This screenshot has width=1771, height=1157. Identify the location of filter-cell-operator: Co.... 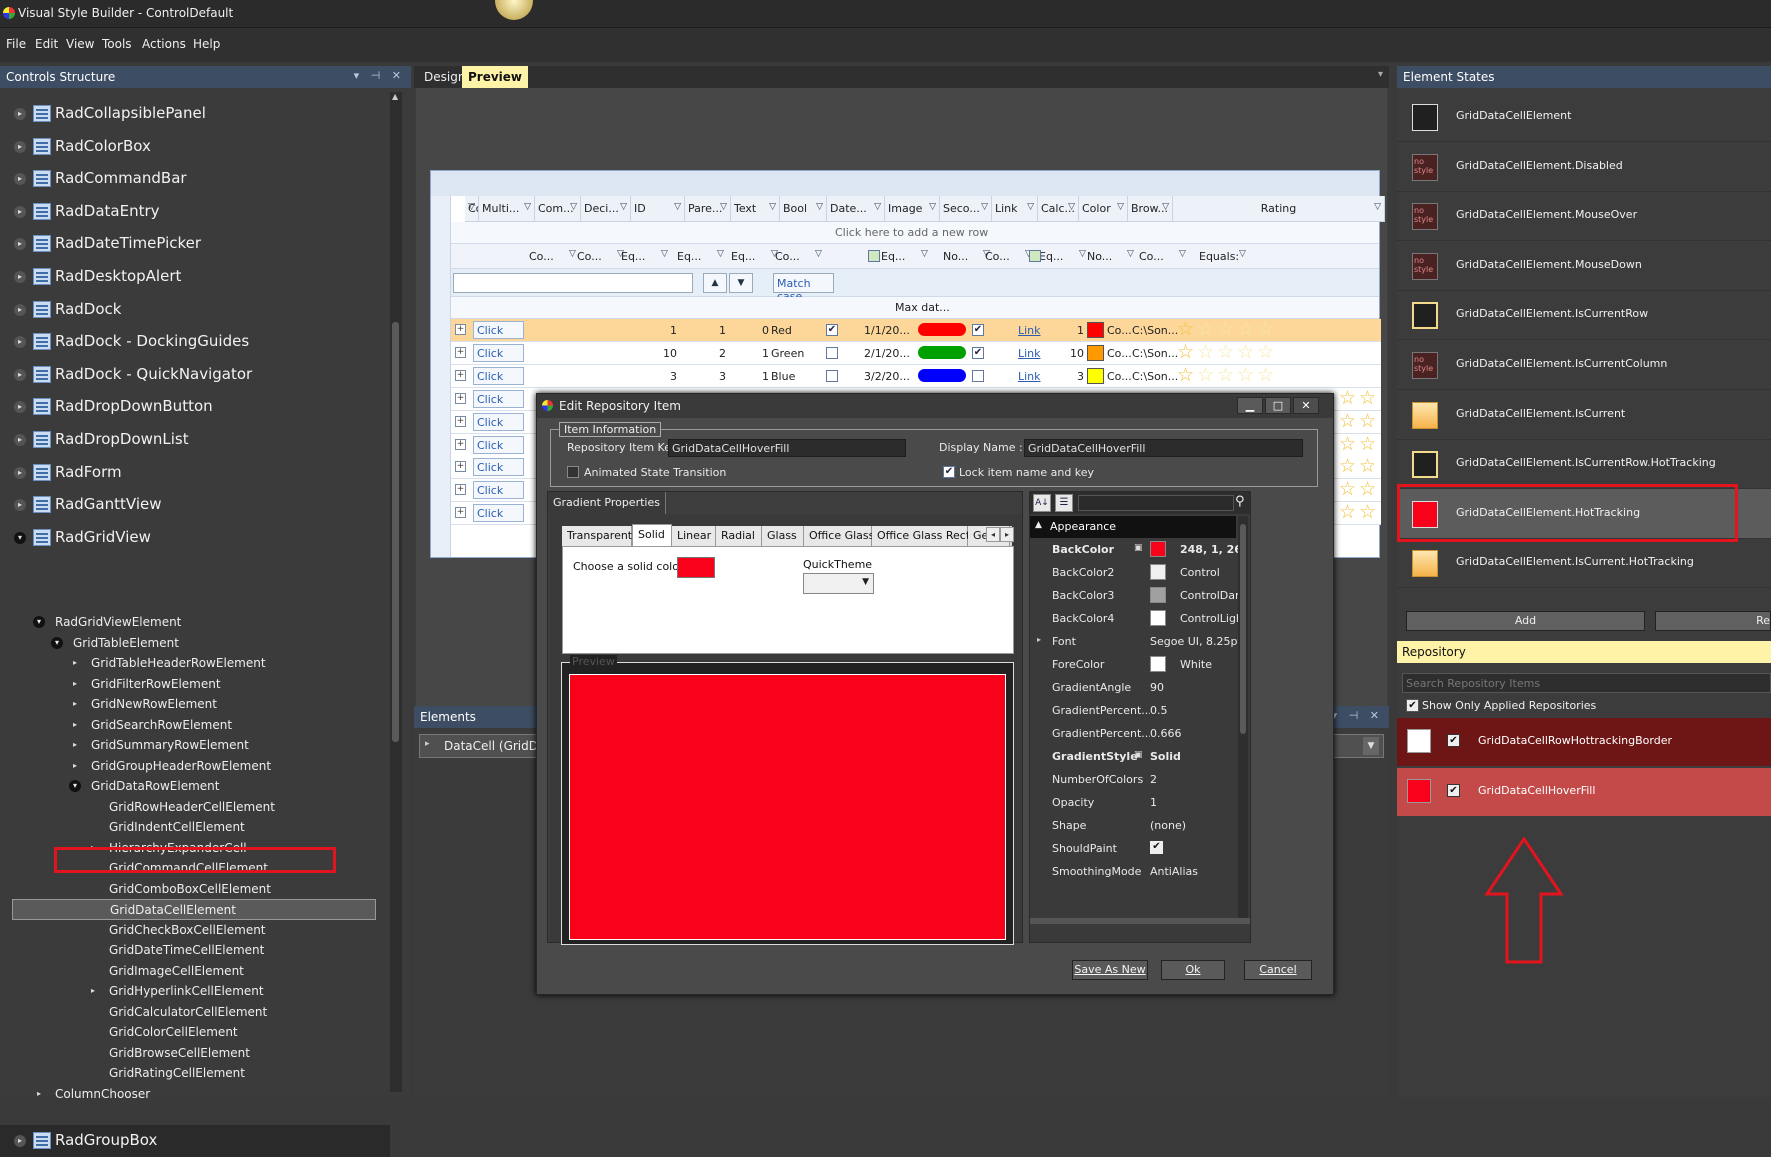
(541, 256).